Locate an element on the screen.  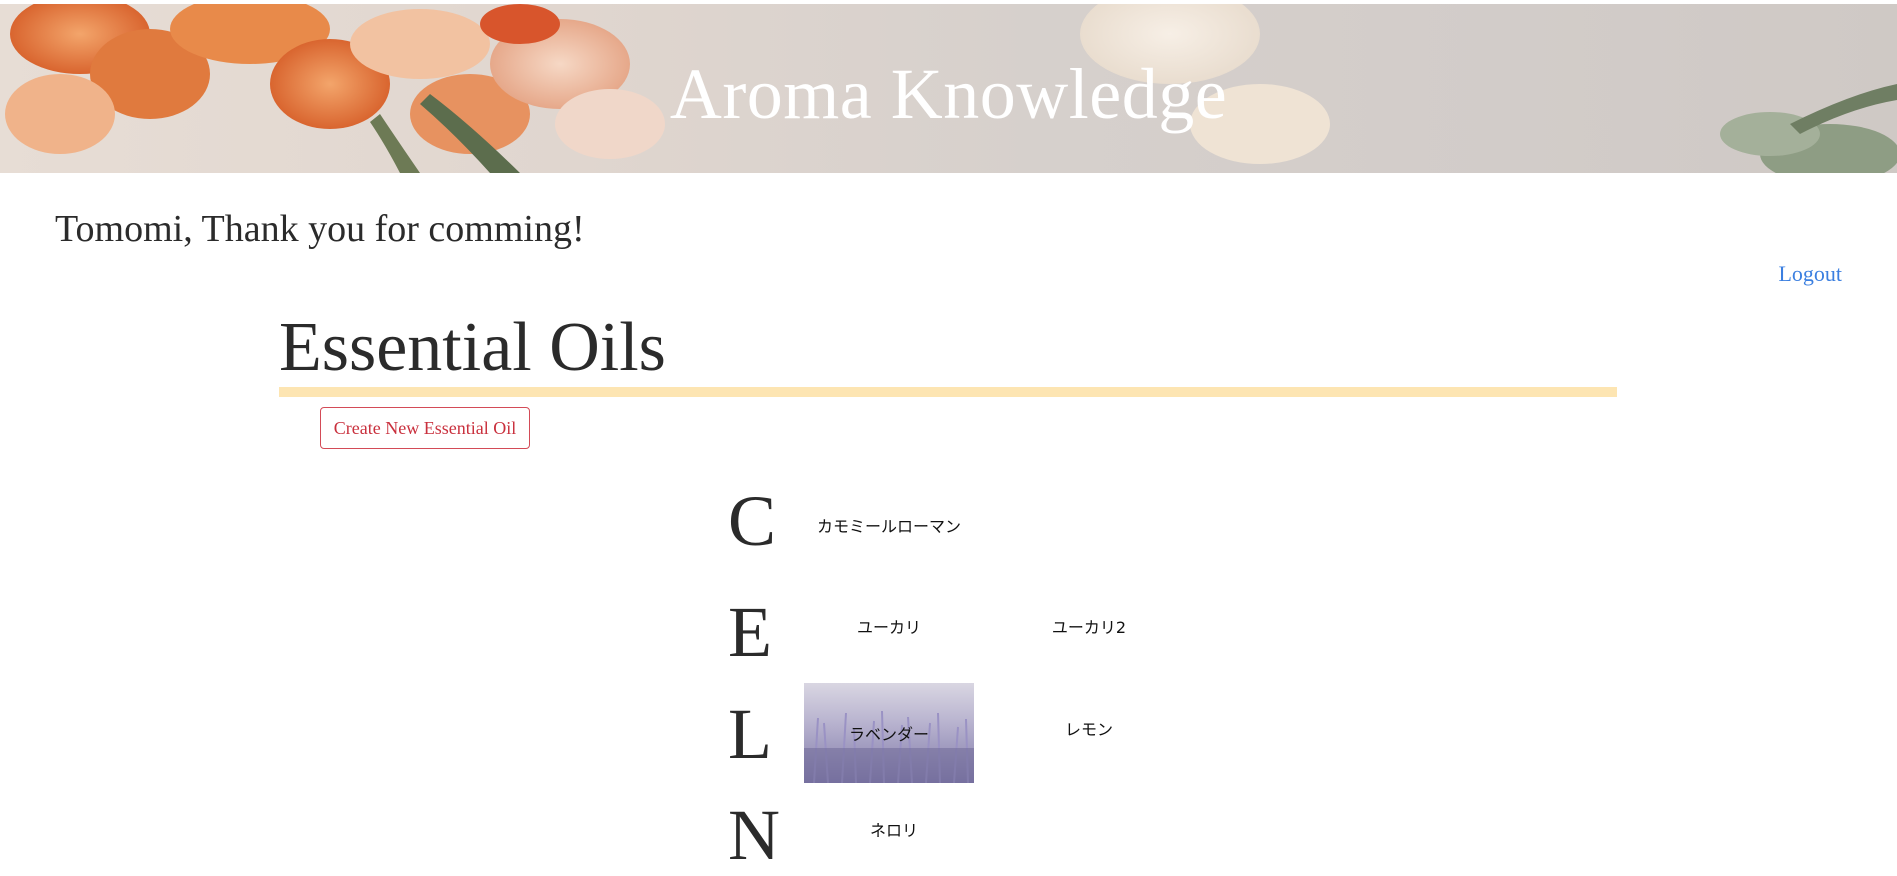
oil-name: ユーカリ is located at coordinates (888, 627).